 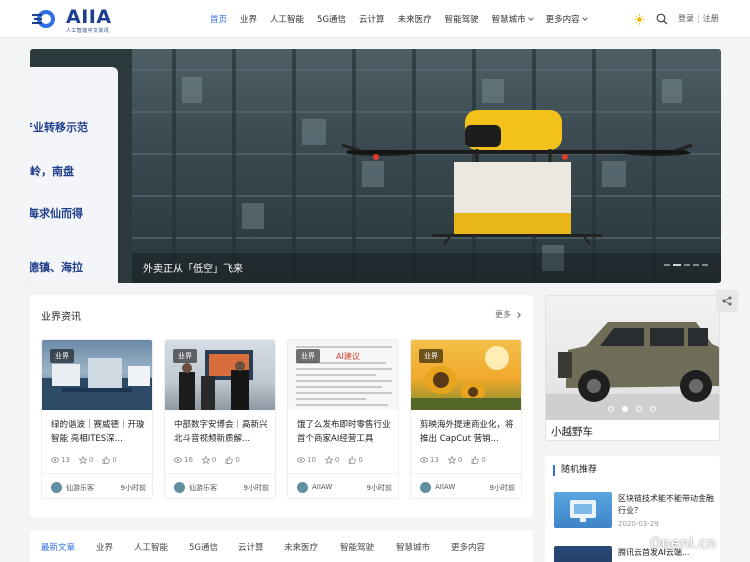 I want to click on tab-medical: 未来医疗, so click(x=301, y=547).